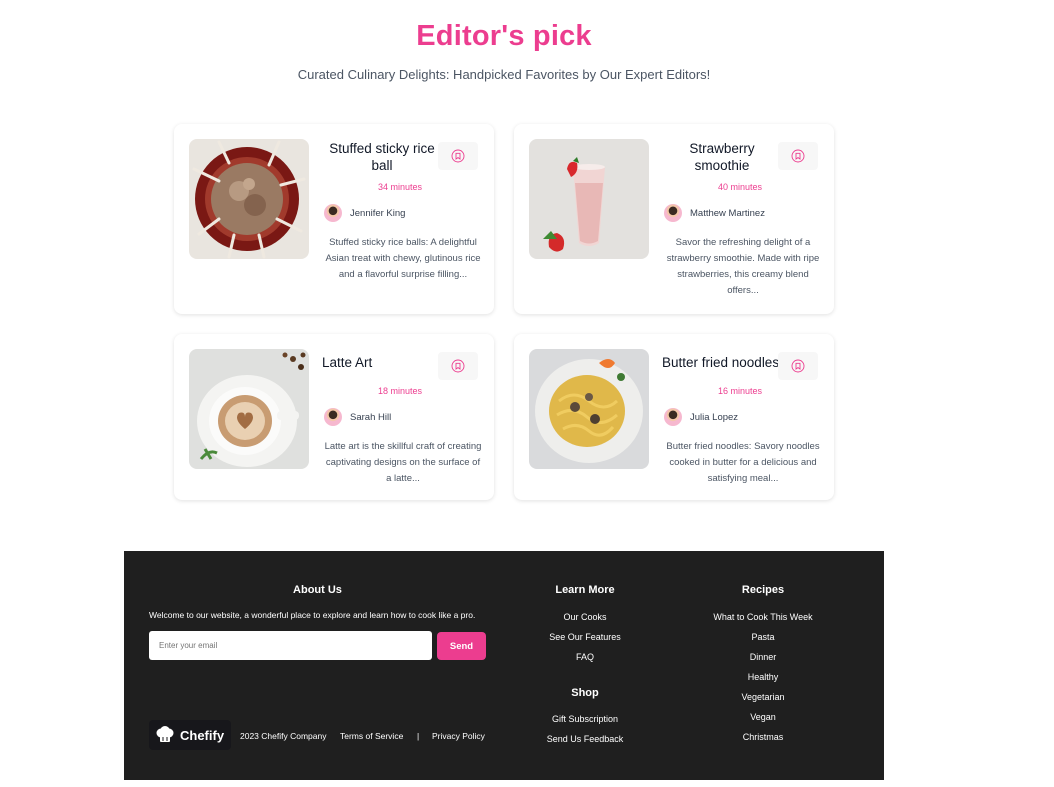  Describe the element at coordinates (202, 735) in the screenshot. I see `brand-name: Chefify` at that location.